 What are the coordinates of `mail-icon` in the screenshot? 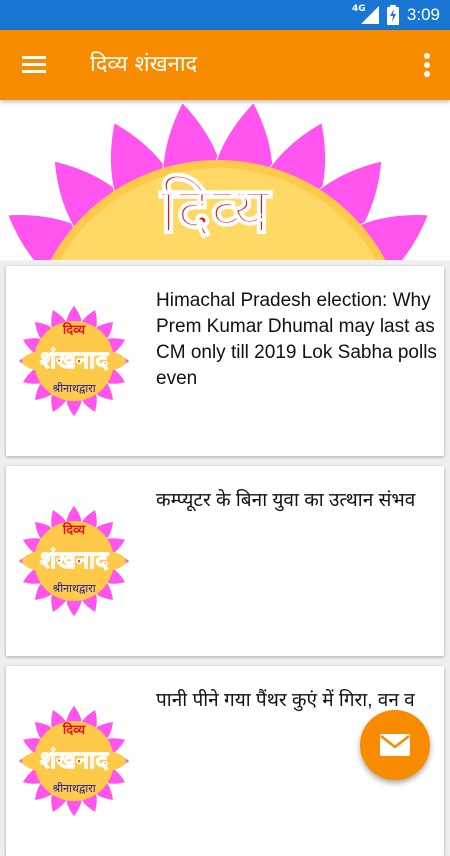 It's located at (395, 745).